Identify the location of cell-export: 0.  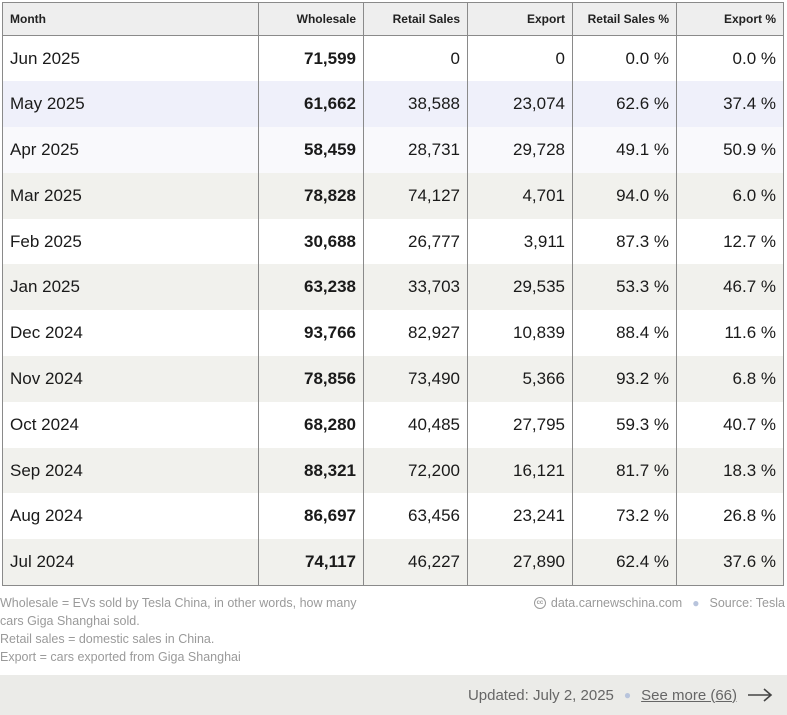
(520, 58).